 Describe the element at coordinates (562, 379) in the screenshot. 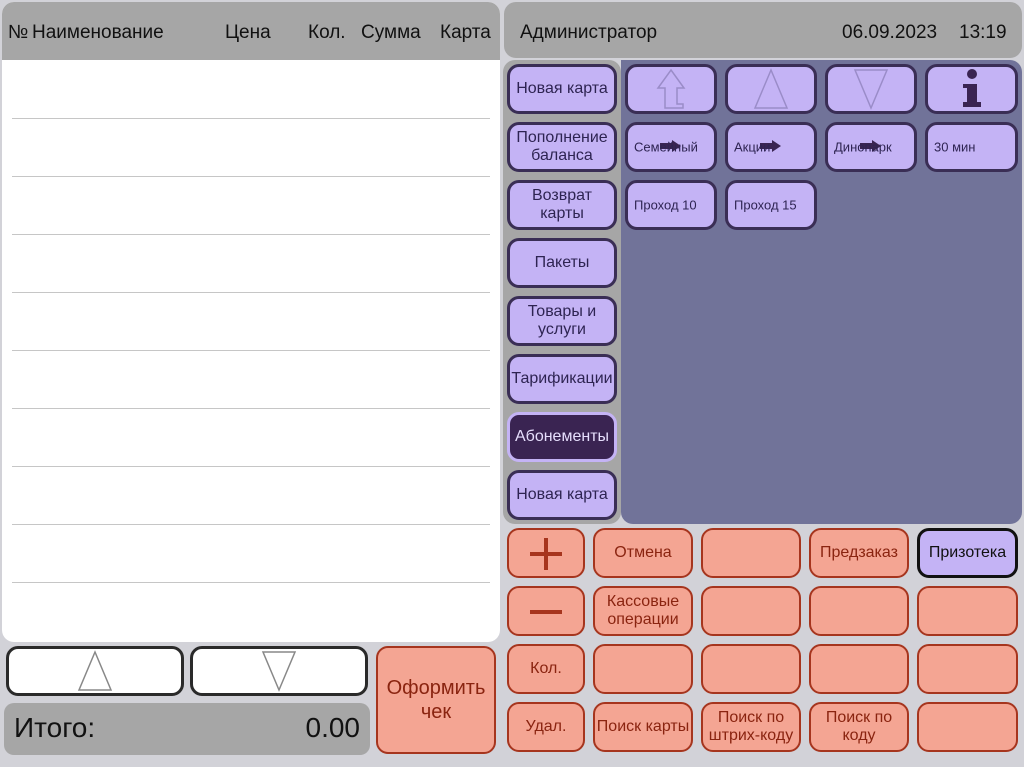

I see `category-tariffs: Тарификации` at that location.